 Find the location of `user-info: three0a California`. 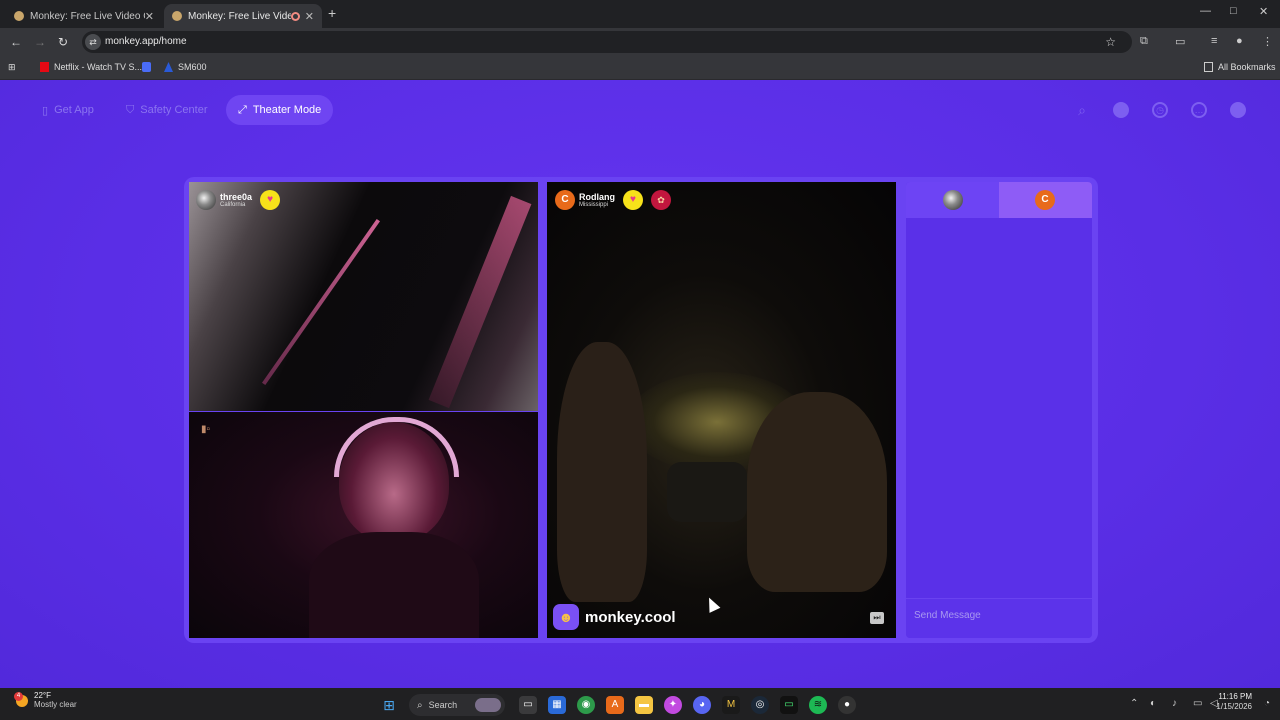

user-info: three0a California is located at coordinates (236, 200).